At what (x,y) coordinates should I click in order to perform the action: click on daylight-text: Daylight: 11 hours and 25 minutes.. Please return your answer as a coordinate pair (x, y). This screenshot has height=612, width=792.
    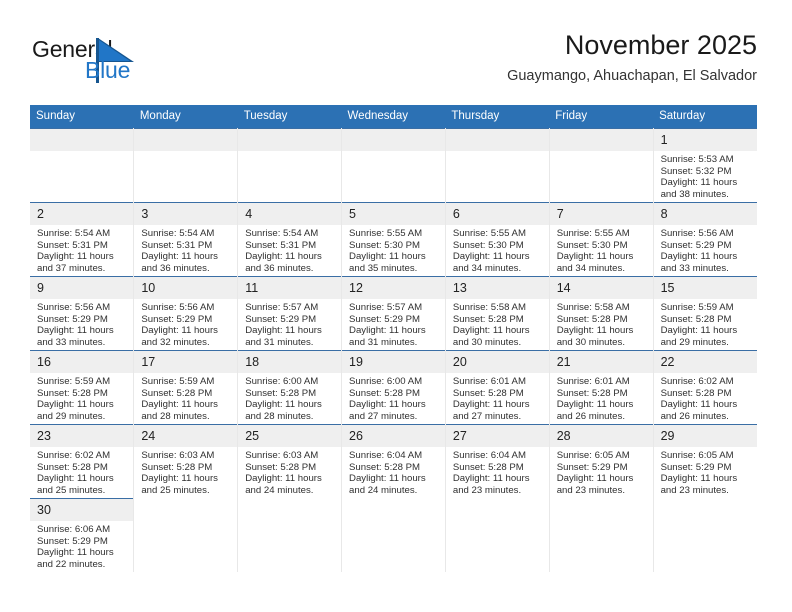
    Looking at the image, I should click on (179, 484).